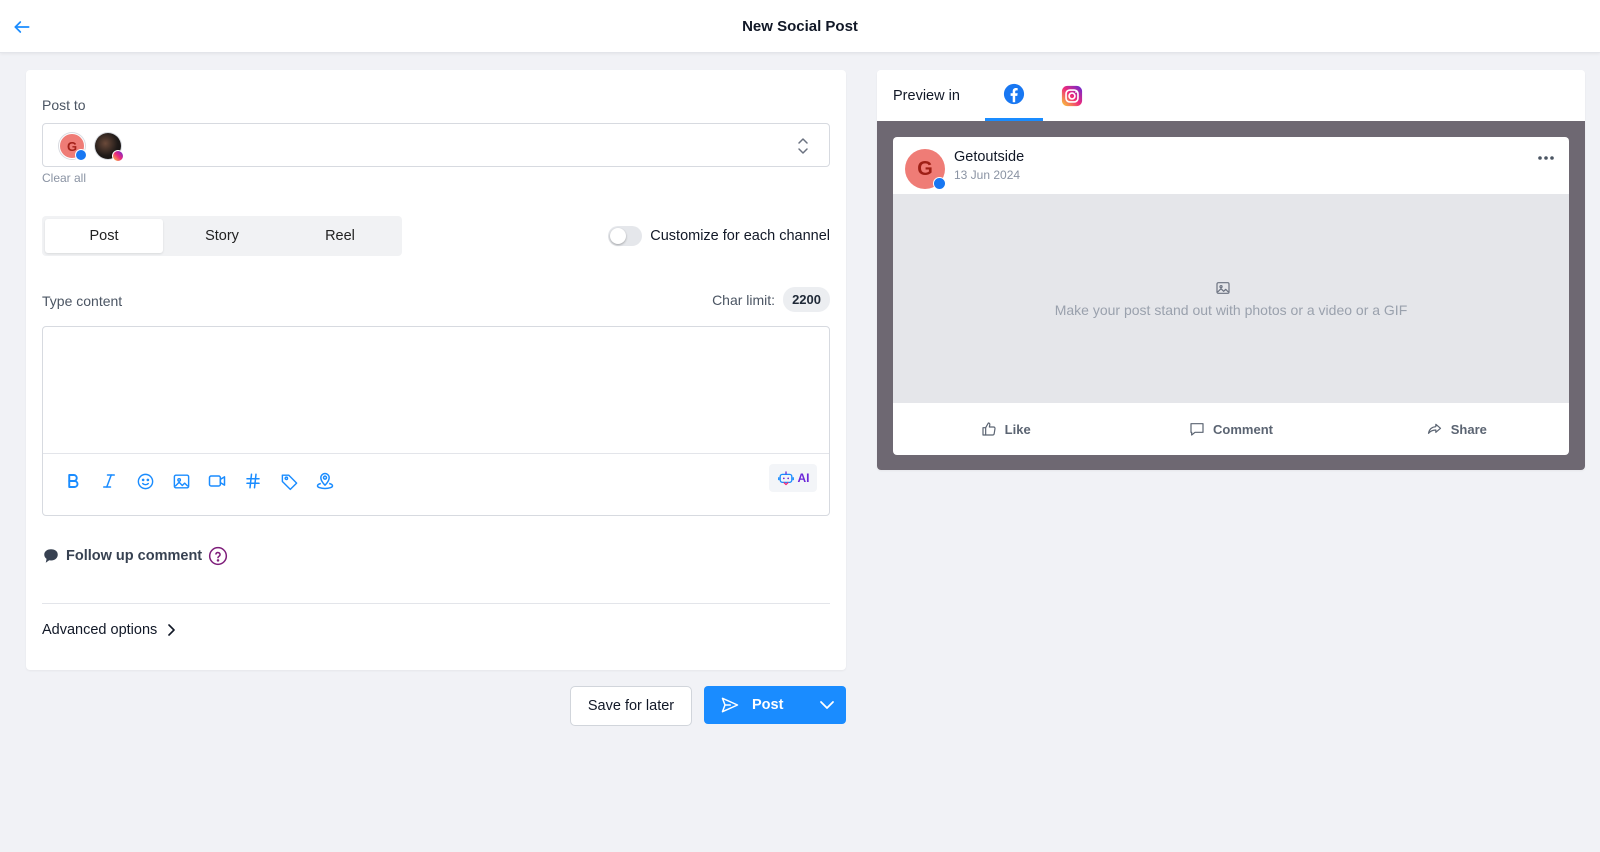 The image size is (1600, 852). I want to click on tag-button, so click(289, 481).